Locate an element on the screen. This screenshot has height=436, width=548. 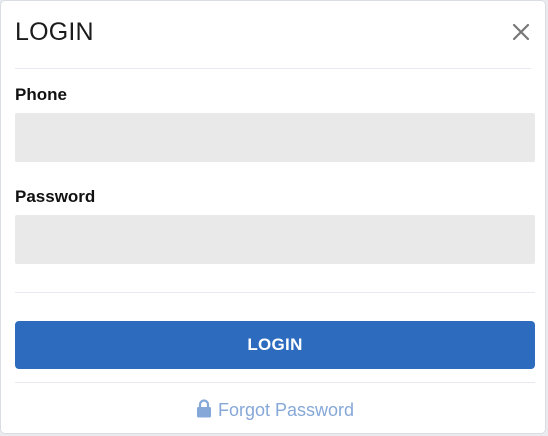
phone-input is located at coordinates (275, 137).